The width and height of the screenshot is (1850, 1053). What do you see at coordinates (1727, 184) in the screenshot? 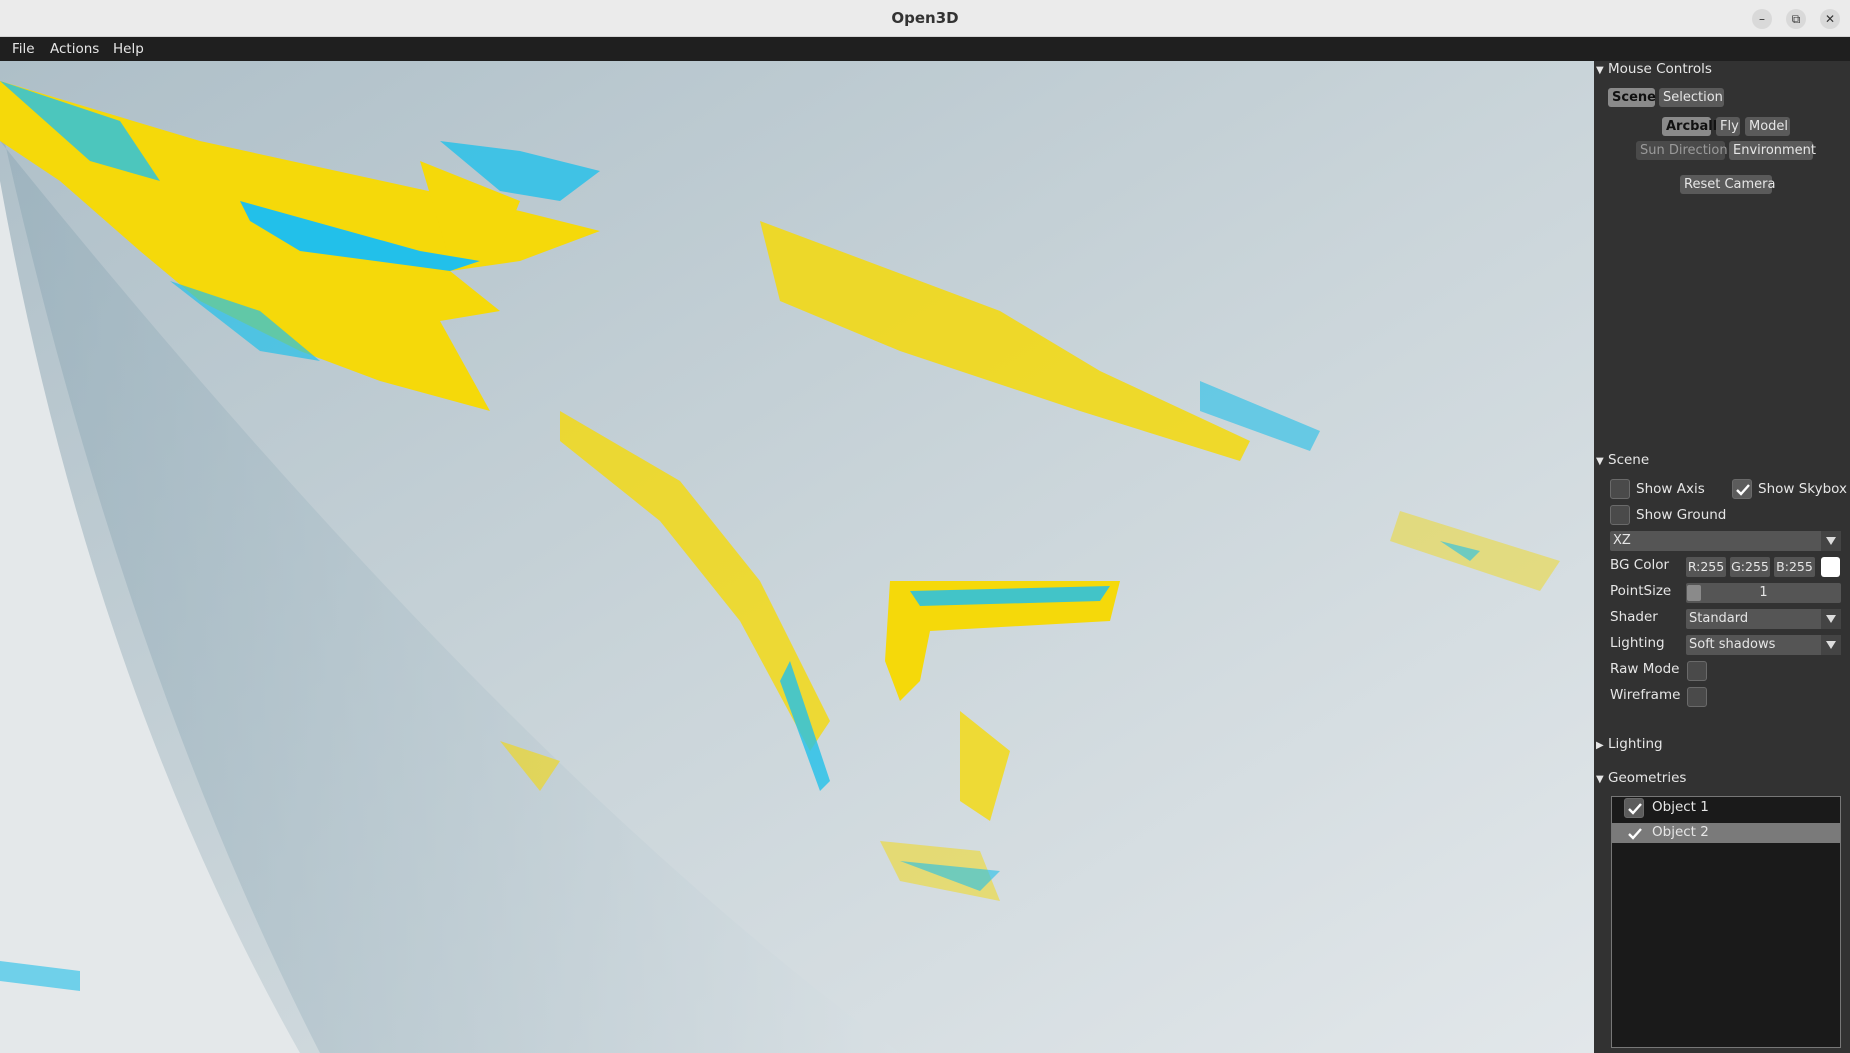
I see `reset-camera-button: Reset Camera` at bounding box center [1727, 184].